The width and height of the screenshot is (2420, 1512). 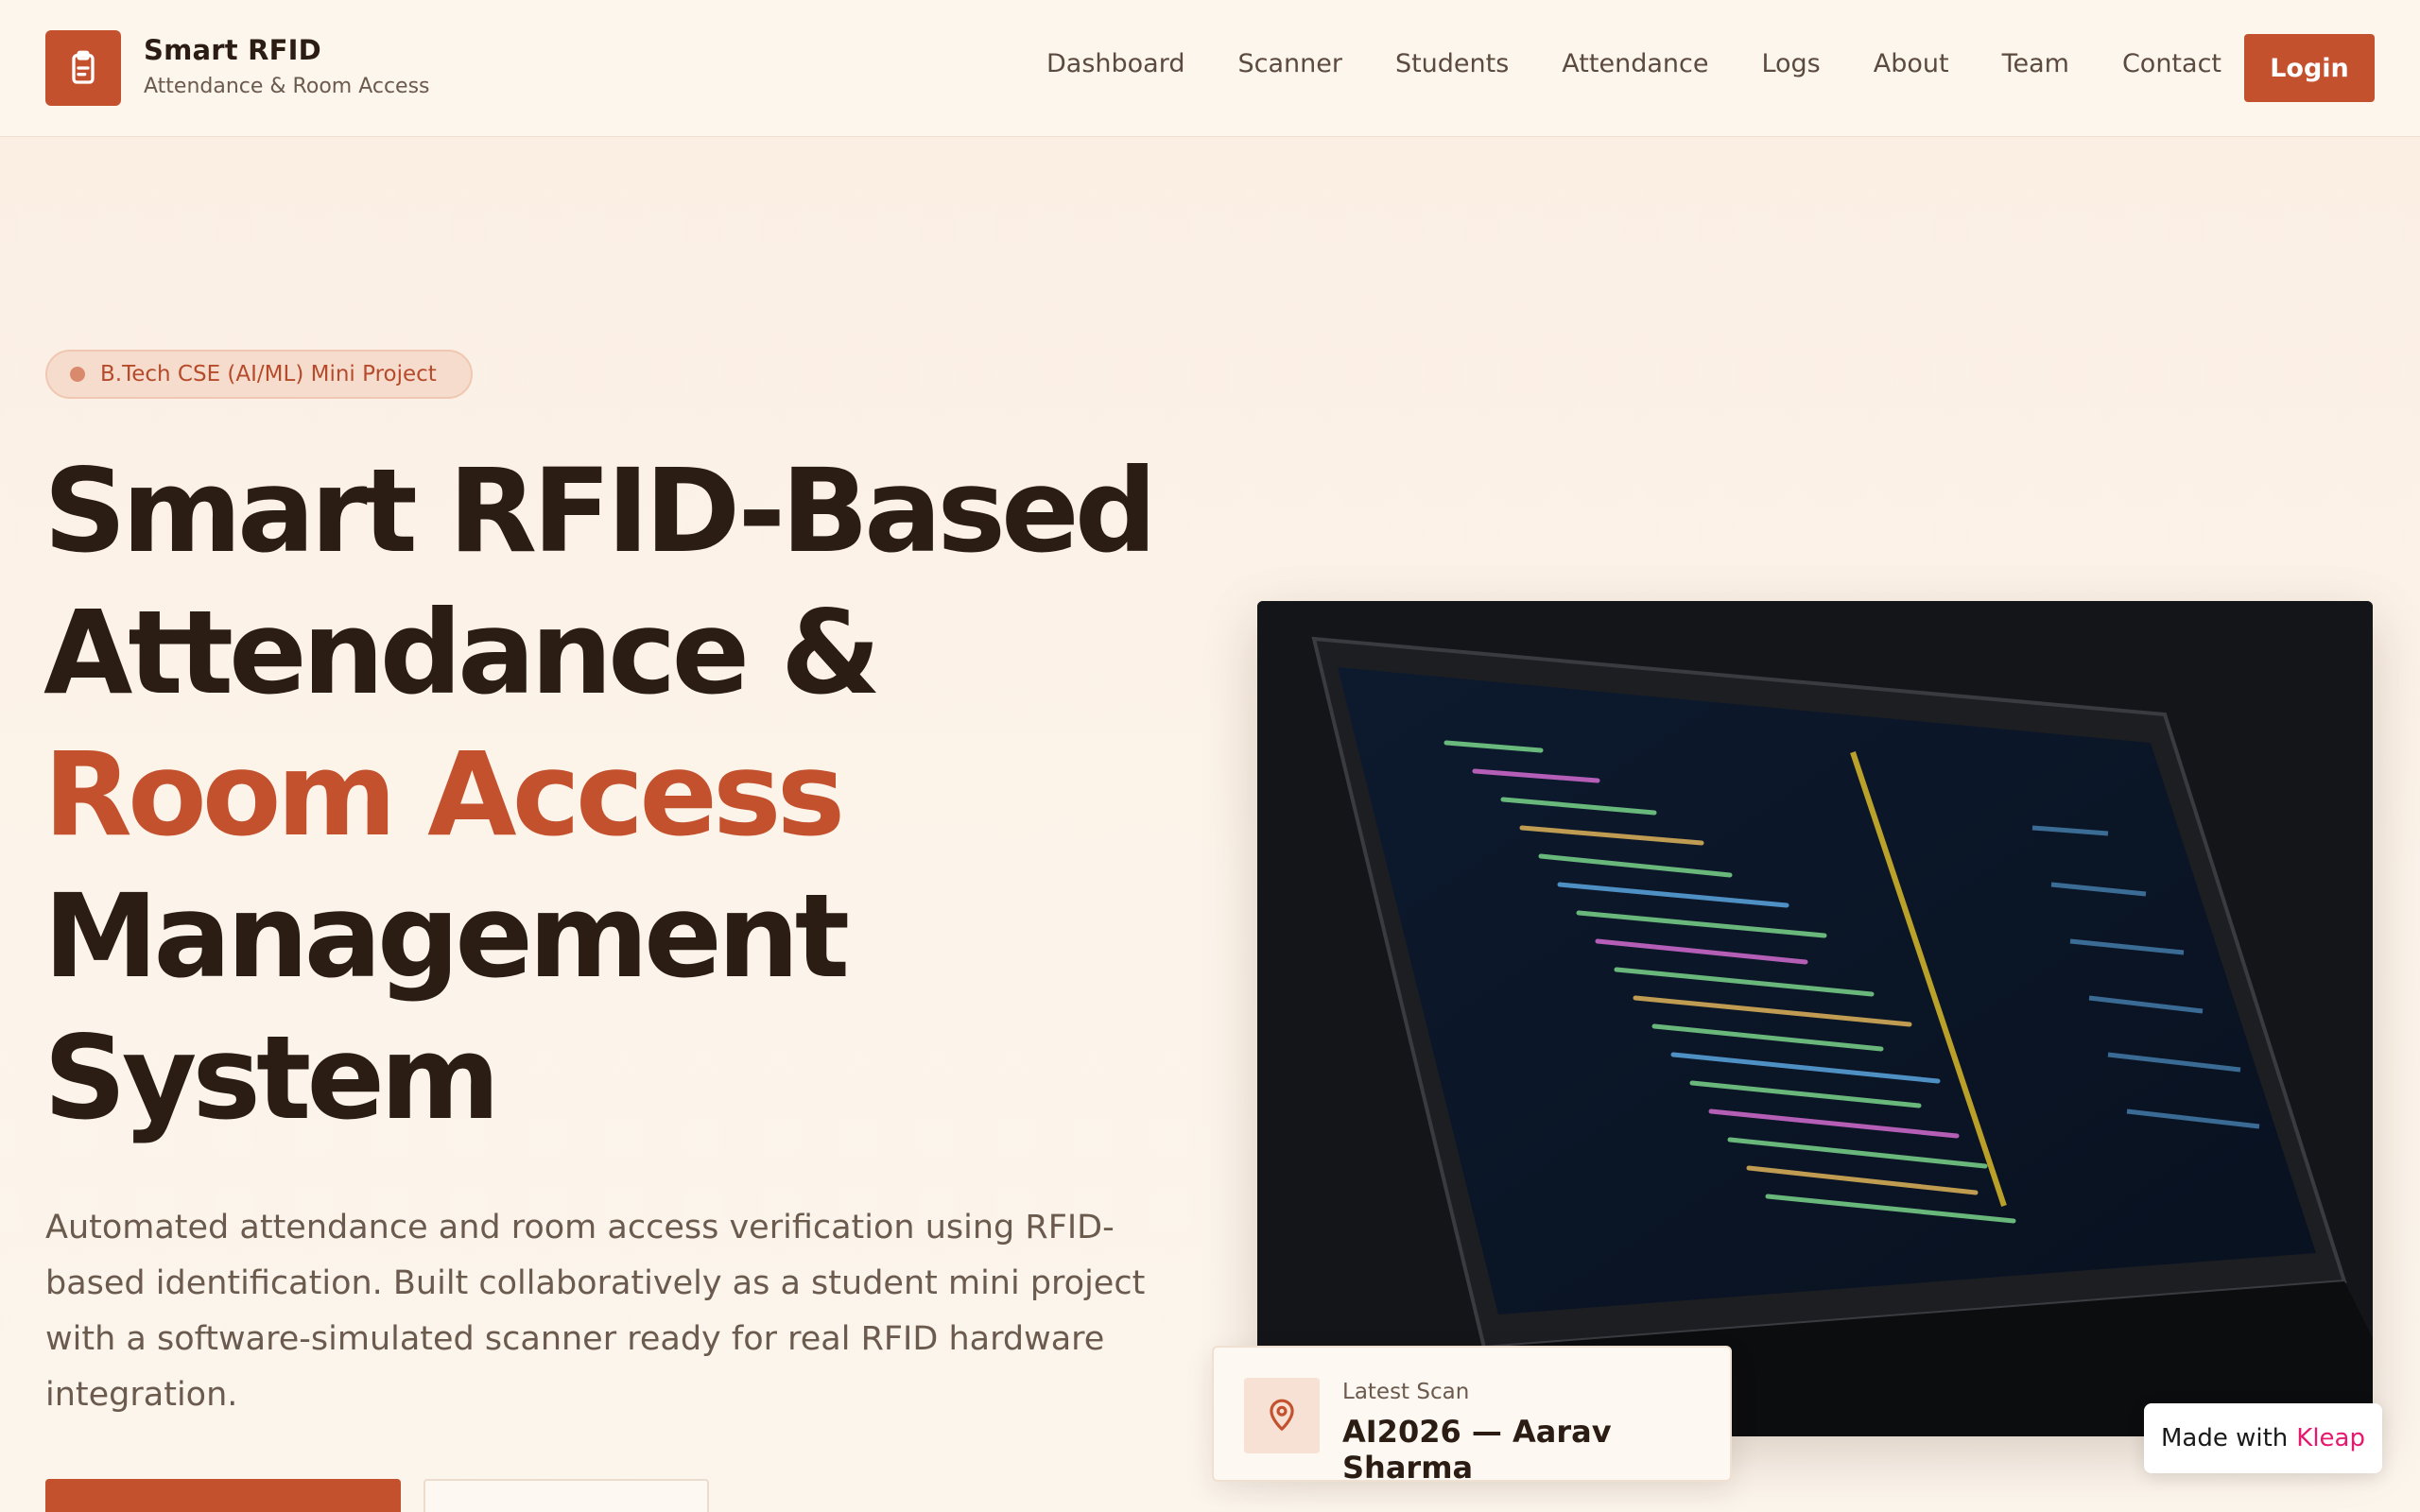 I want to click on headline-part1: Smart RFID-Based Attendance &, so click(x=600, y=582).